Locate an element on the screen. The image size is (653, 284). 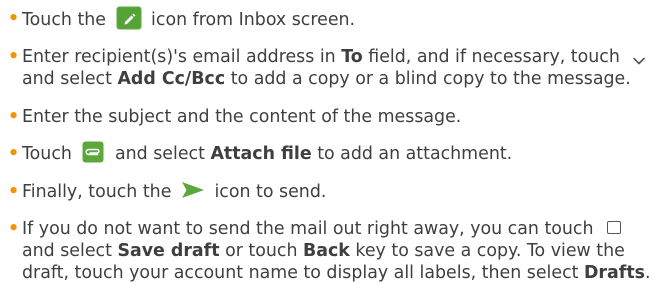
compose-icon is located at coordinates (129, 18).